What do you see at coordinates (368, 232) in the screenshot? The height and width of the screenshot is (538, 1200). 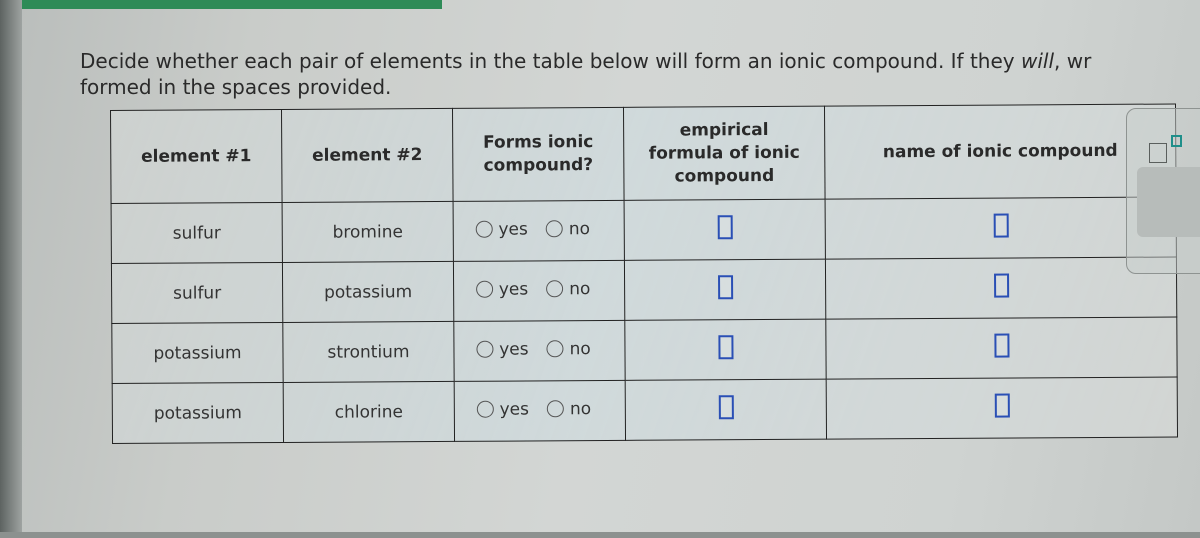 I see `element-2-cell: bromine` at bounding box center [368, 232].